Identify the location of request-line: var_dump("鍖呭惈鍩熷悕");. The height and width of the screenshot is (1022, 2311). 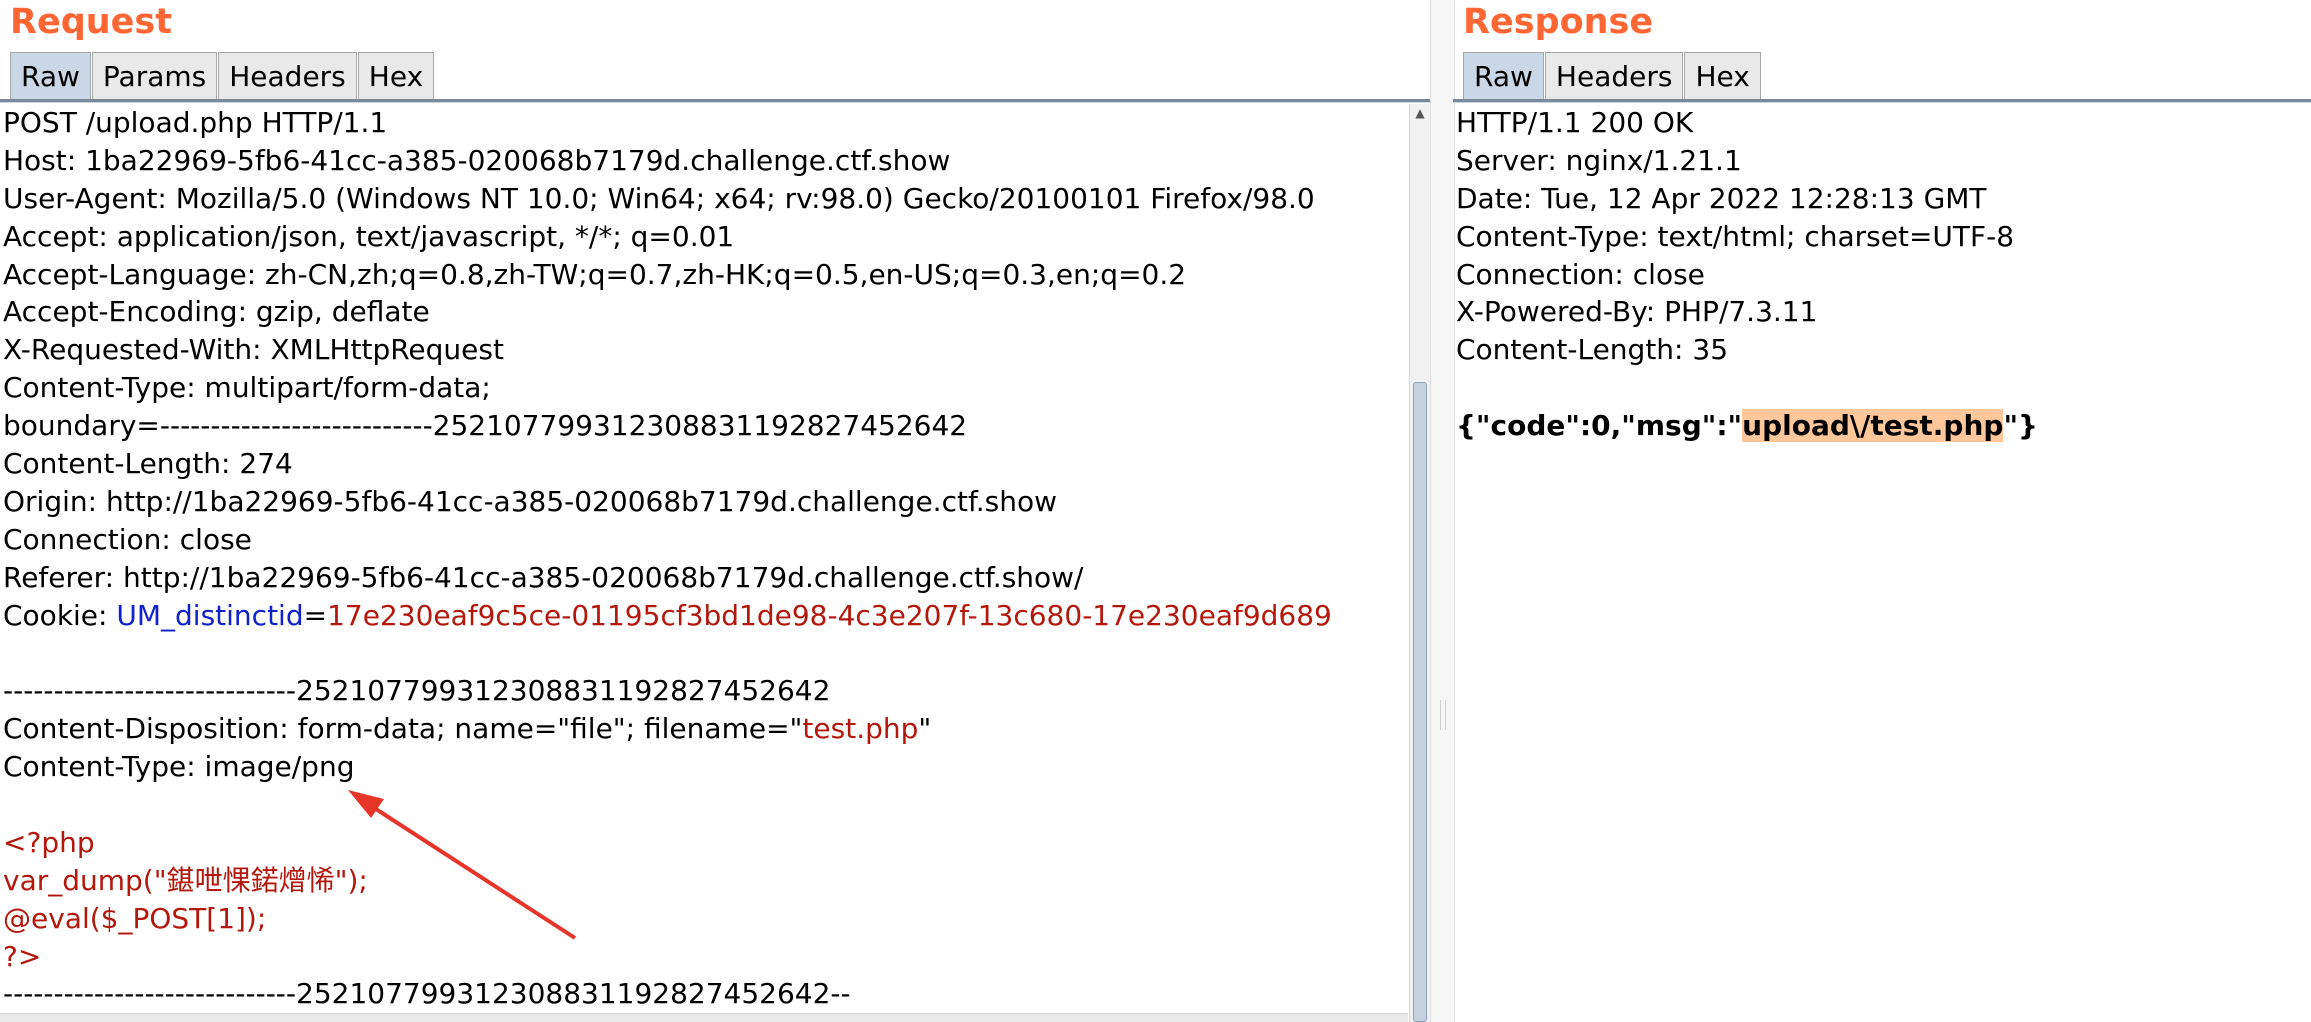
(704, 881).